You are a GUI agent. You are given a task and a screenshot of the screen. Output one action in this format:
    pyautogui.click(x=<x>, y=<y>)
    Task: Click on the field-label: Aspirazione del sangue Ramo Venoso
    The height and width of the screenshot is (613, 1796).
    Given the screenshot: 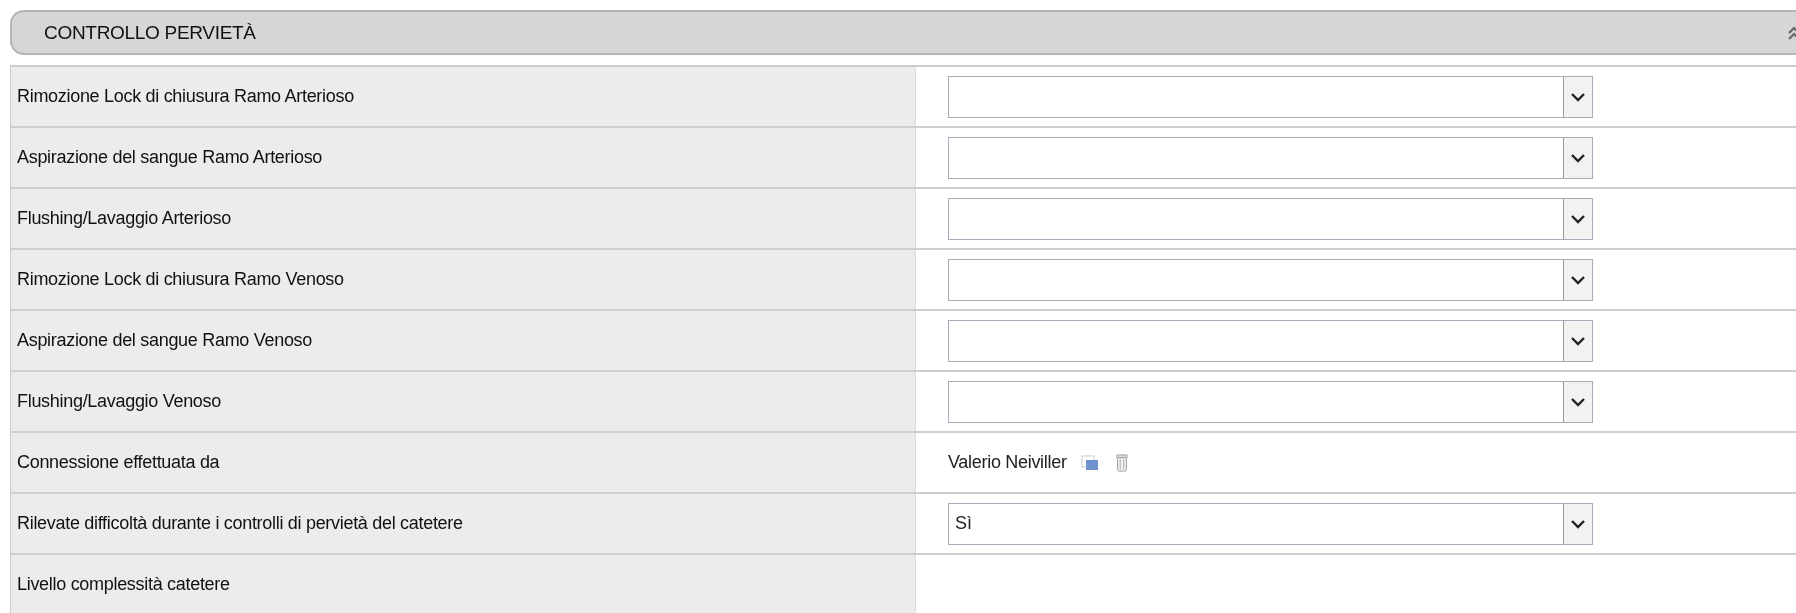 What is the action you would take?
    pyautogui.click(x=164, y=340)
    